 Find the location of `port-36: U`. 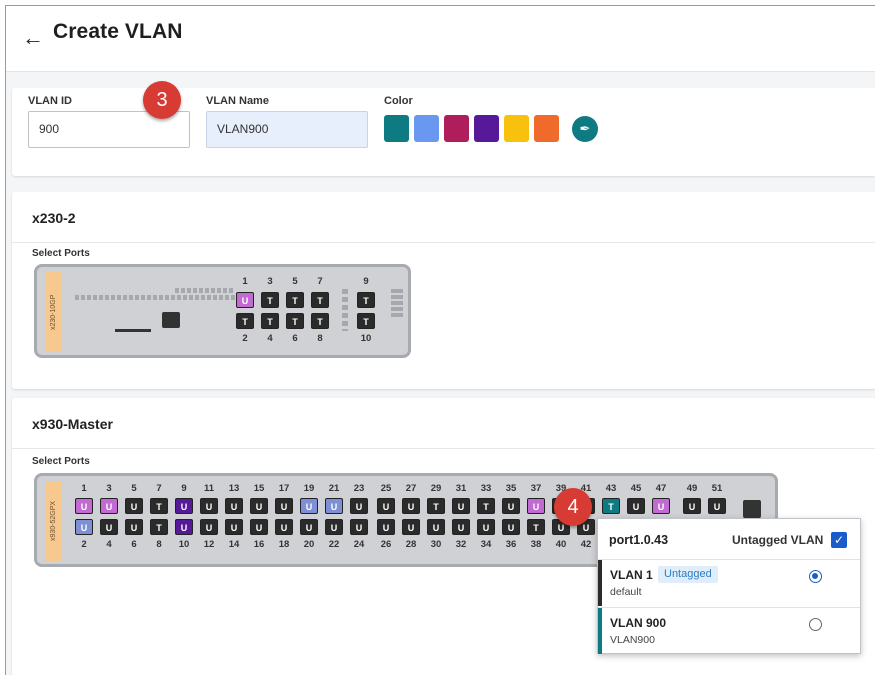

port-36: U is located at coordinates (511, 527).